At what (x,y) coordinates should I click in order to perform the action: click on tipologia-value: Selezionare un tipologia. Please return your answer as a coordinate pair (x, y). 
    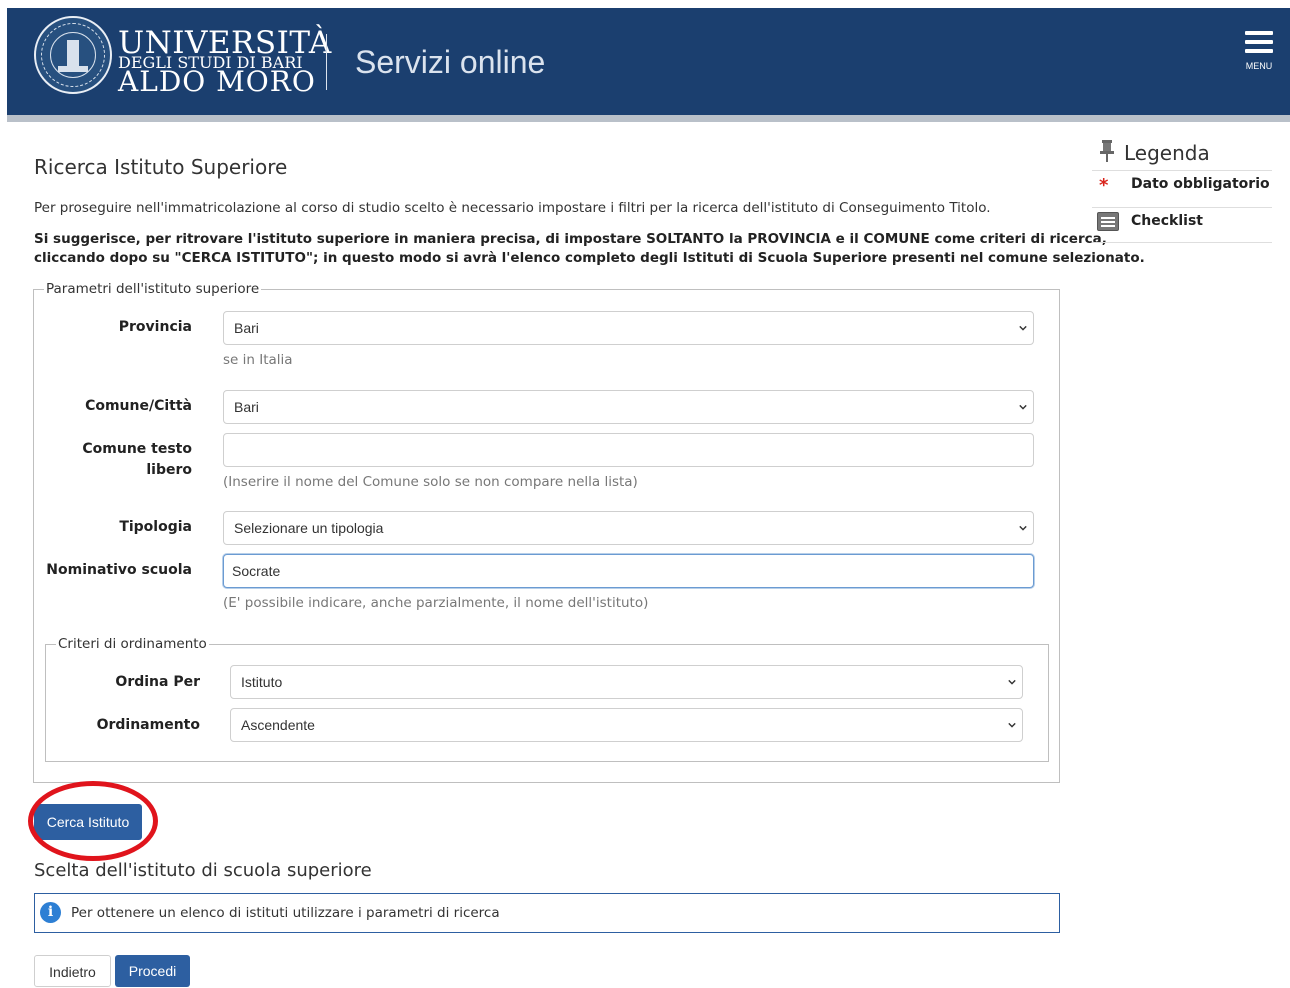
    Looking at the image, I should click on (309, 528).